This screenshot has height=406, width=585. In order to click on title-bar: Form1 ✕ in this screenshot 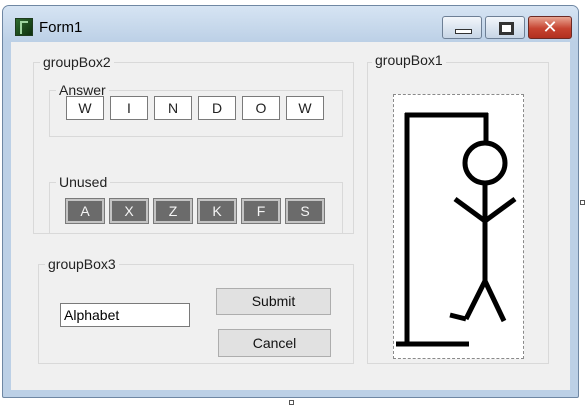, I will do `click(290, 24)`.